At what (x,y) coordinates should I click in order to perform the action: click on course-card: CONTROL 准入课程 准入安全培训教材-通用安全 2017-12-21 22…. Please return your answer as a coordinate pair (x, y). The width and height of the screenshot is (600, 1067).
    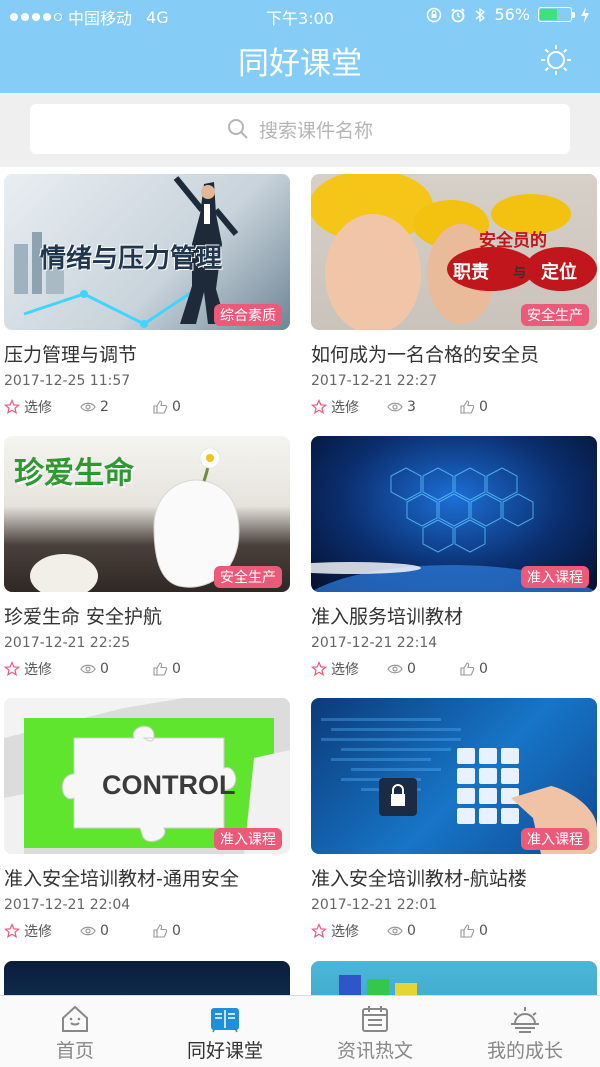
    Looking at the image, I should click on (147, 819).